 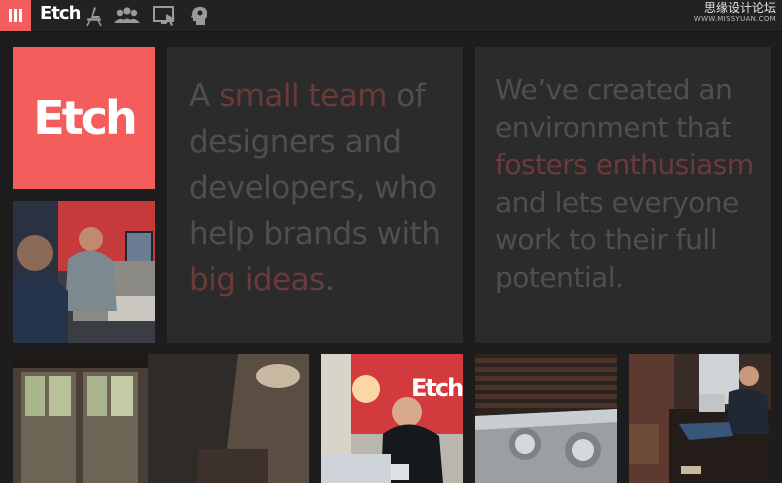 I want to click on office-photo-image, so click(x=84, y=272).